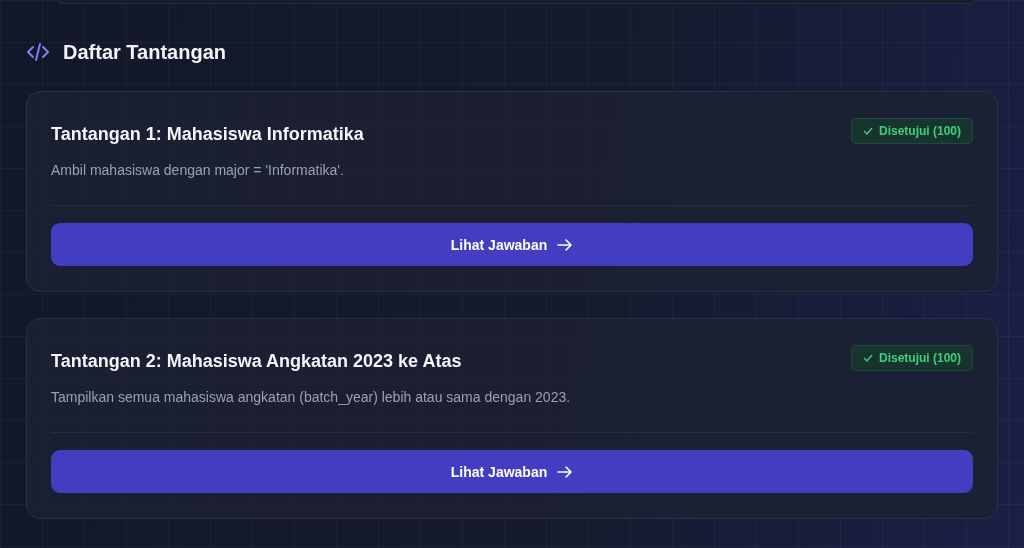  What do you see at coordinates (38, 52) in the screenshot?
I see `code-icon` at bounding box center [38, 52].